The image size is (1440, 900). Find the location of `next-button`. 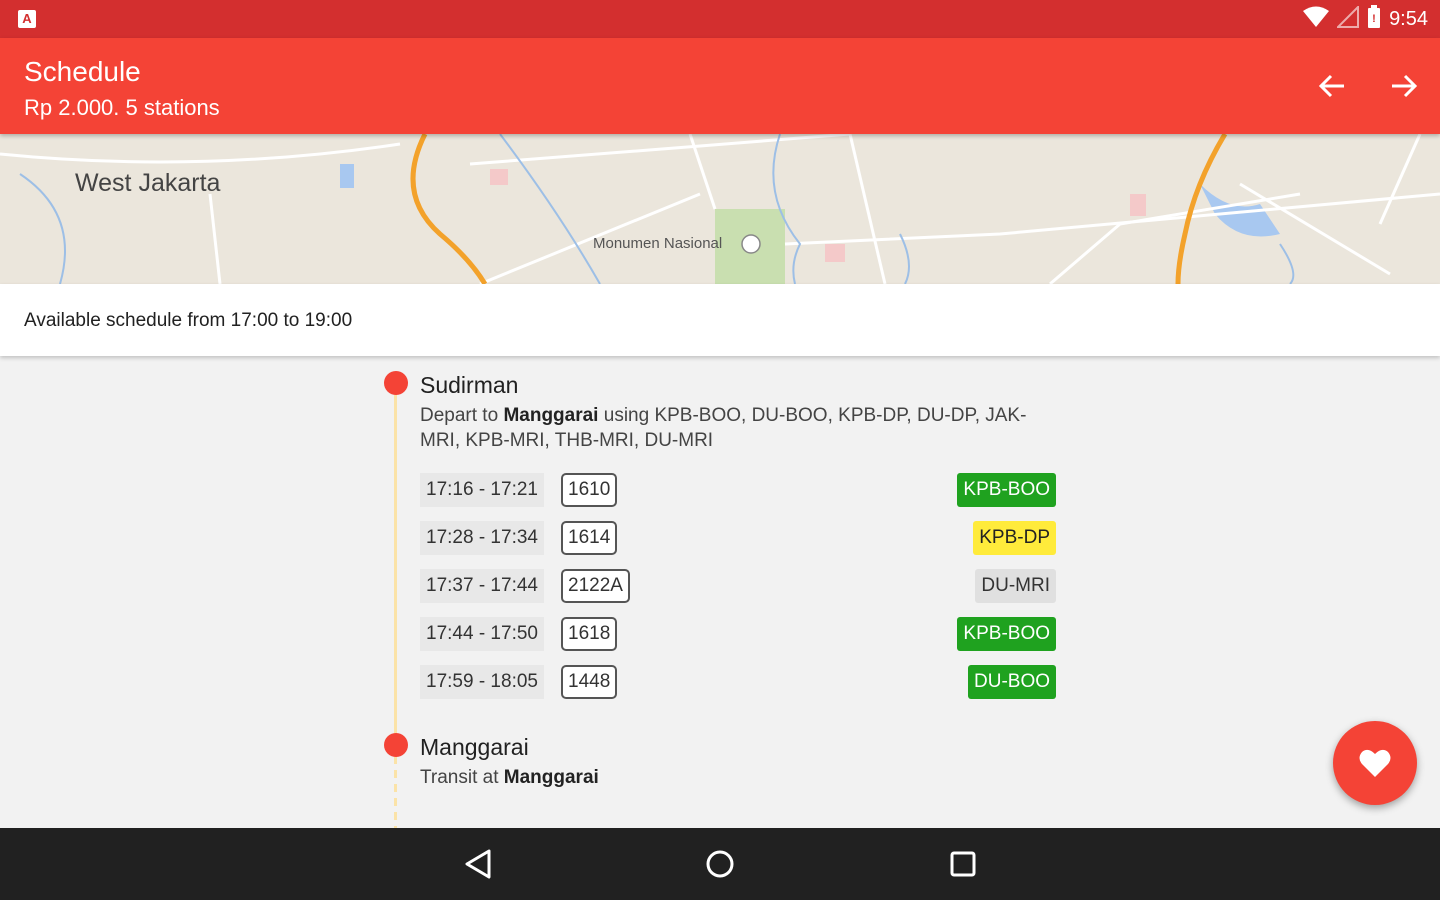

next-button is located at coordinates (1404, 86).